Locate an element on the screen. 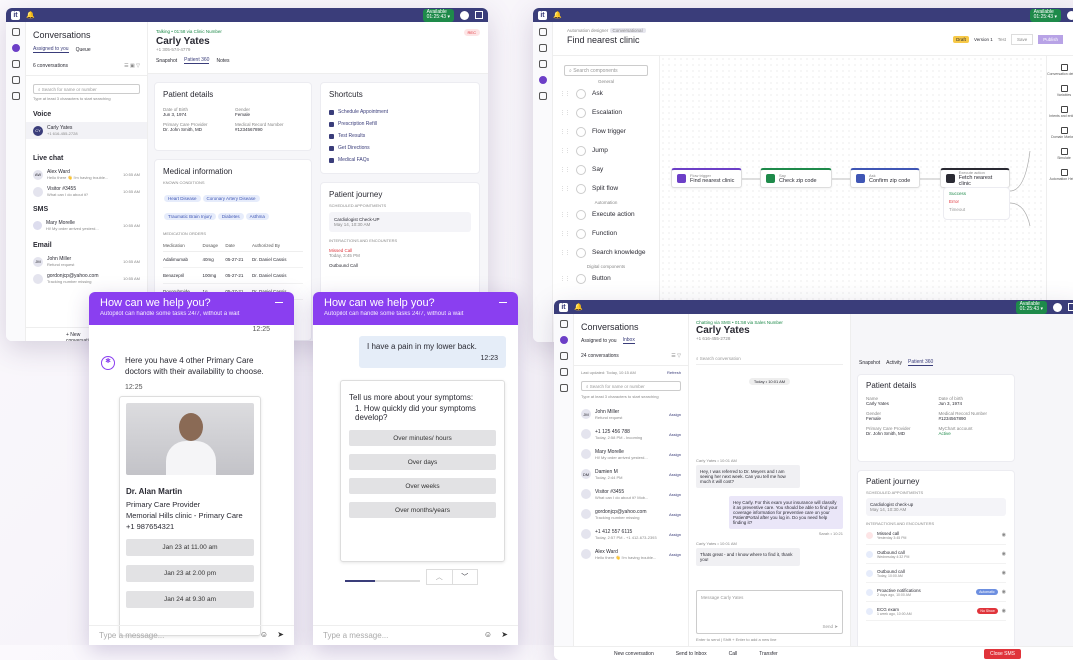  inbox-icon is located at coordinates (542, 64).